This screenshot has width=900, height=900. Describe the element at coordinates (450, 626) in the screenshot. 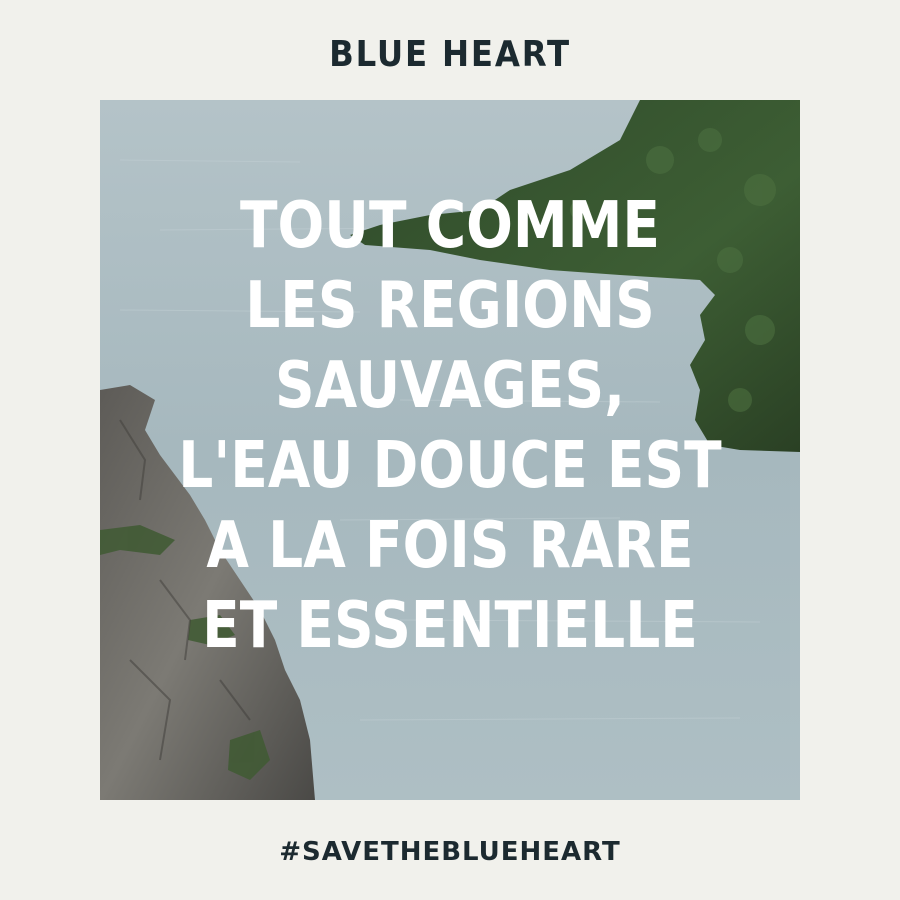

I see `quote-line: ET ESSENTIELLE` at that location.